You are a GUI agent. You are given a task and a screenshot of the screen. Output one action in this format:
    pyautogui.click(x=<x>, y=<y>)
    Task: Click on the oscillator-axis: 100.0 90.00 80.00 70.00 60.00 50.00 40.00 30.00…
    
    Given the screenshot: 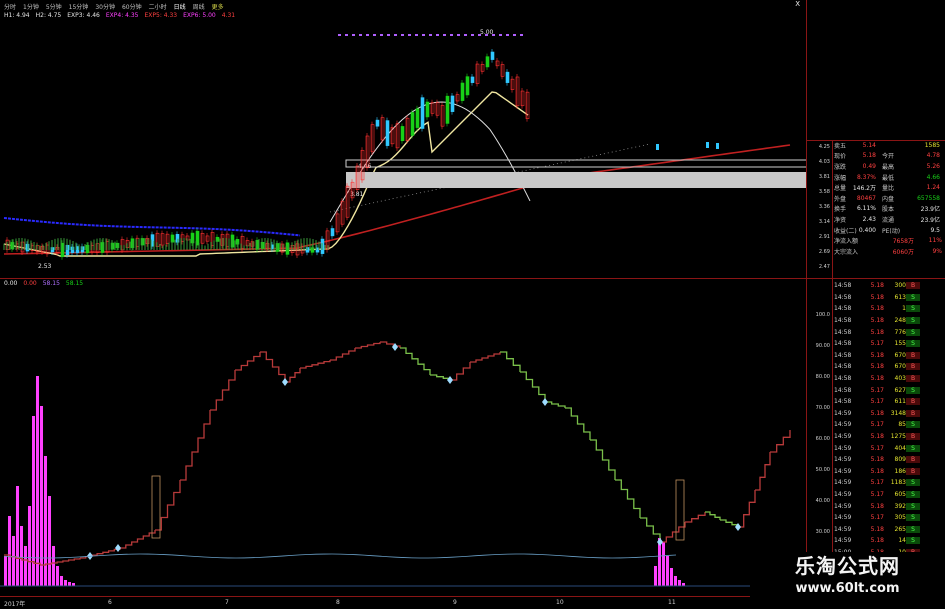 What is the action you would take?
    pyautogui.click(x=819, y=442)
    